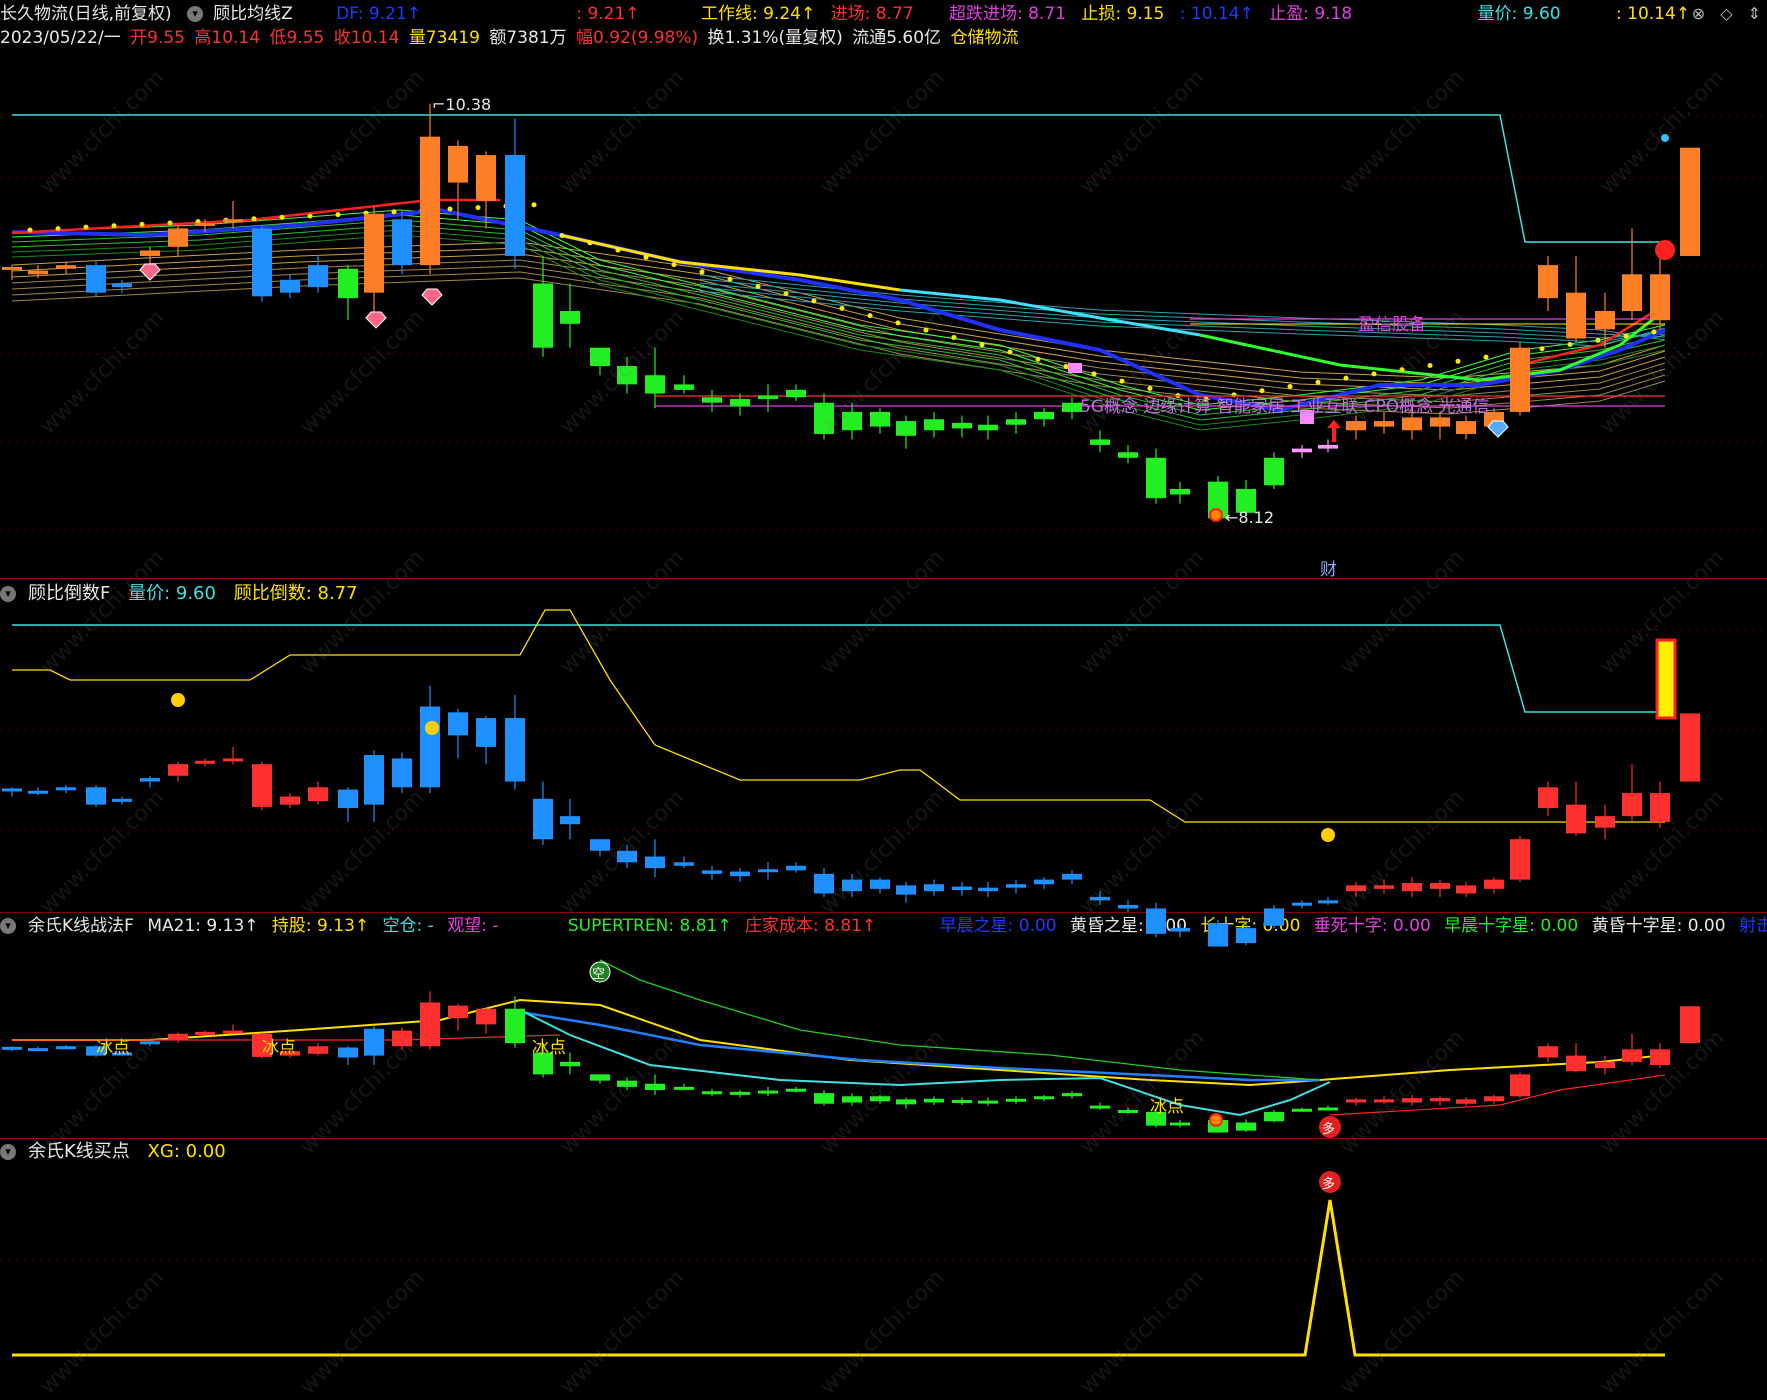 This screenshot has height=1400, width=1767. What do you see at coordinates (1328, 570) in the screenshot?
I see `cai-label: 财` at bounding box center [1328, 570].